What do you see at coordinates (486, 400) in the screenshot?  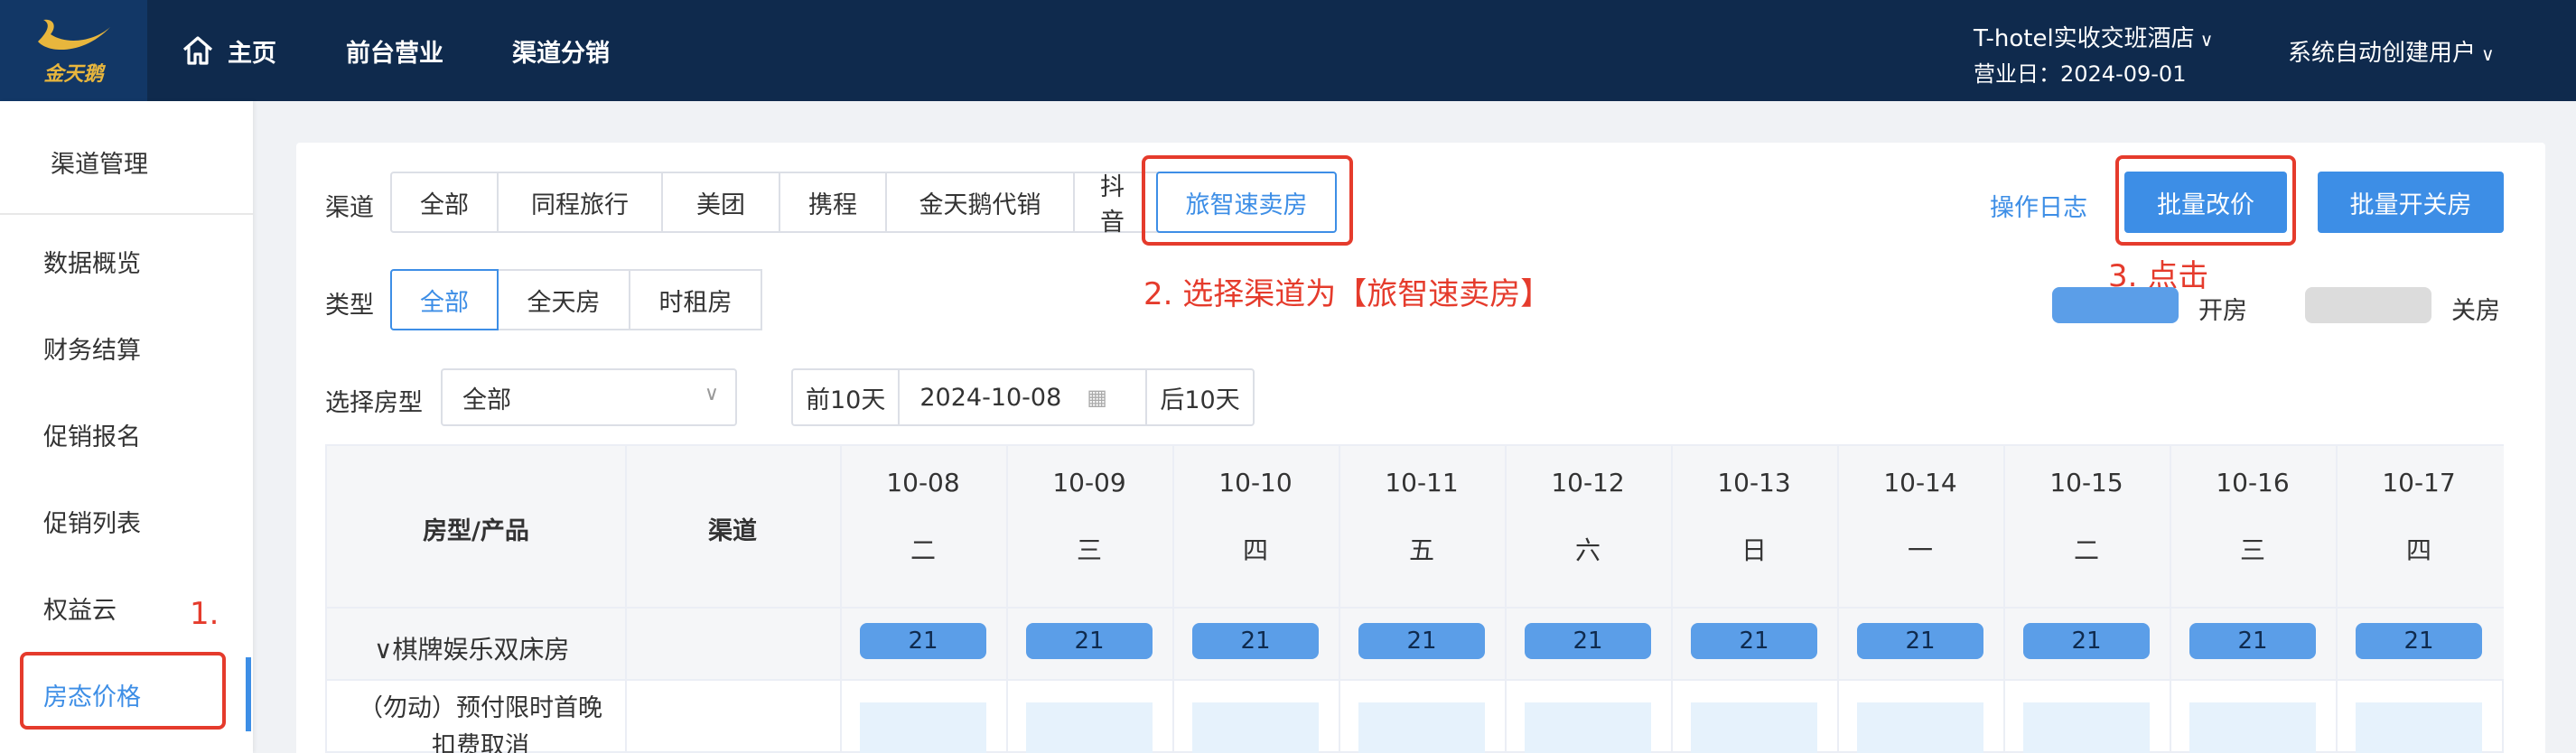 I see `room-type-value: 全部` at bounding box center [486, 400].